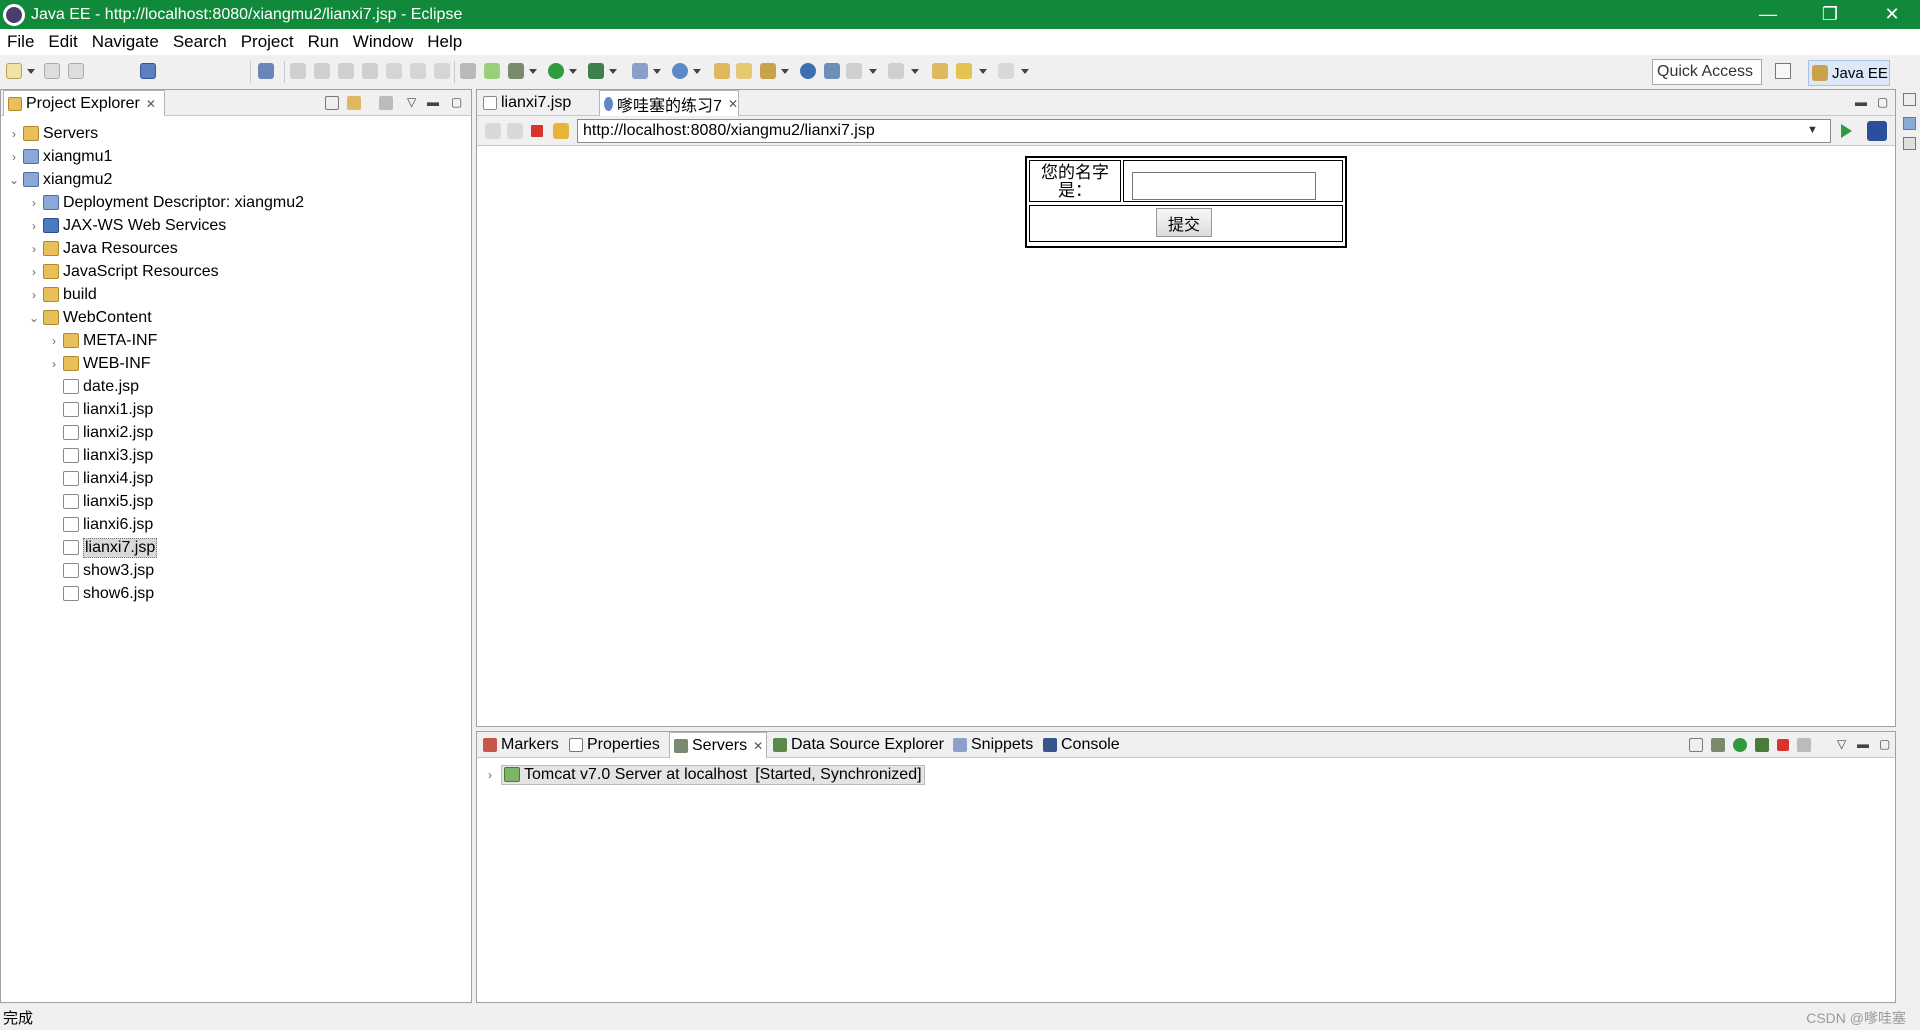  What do you see at coordinates (52, 133) in the screenshot?
I see `tree-item: › Servers` at bounding box center [52, 133].